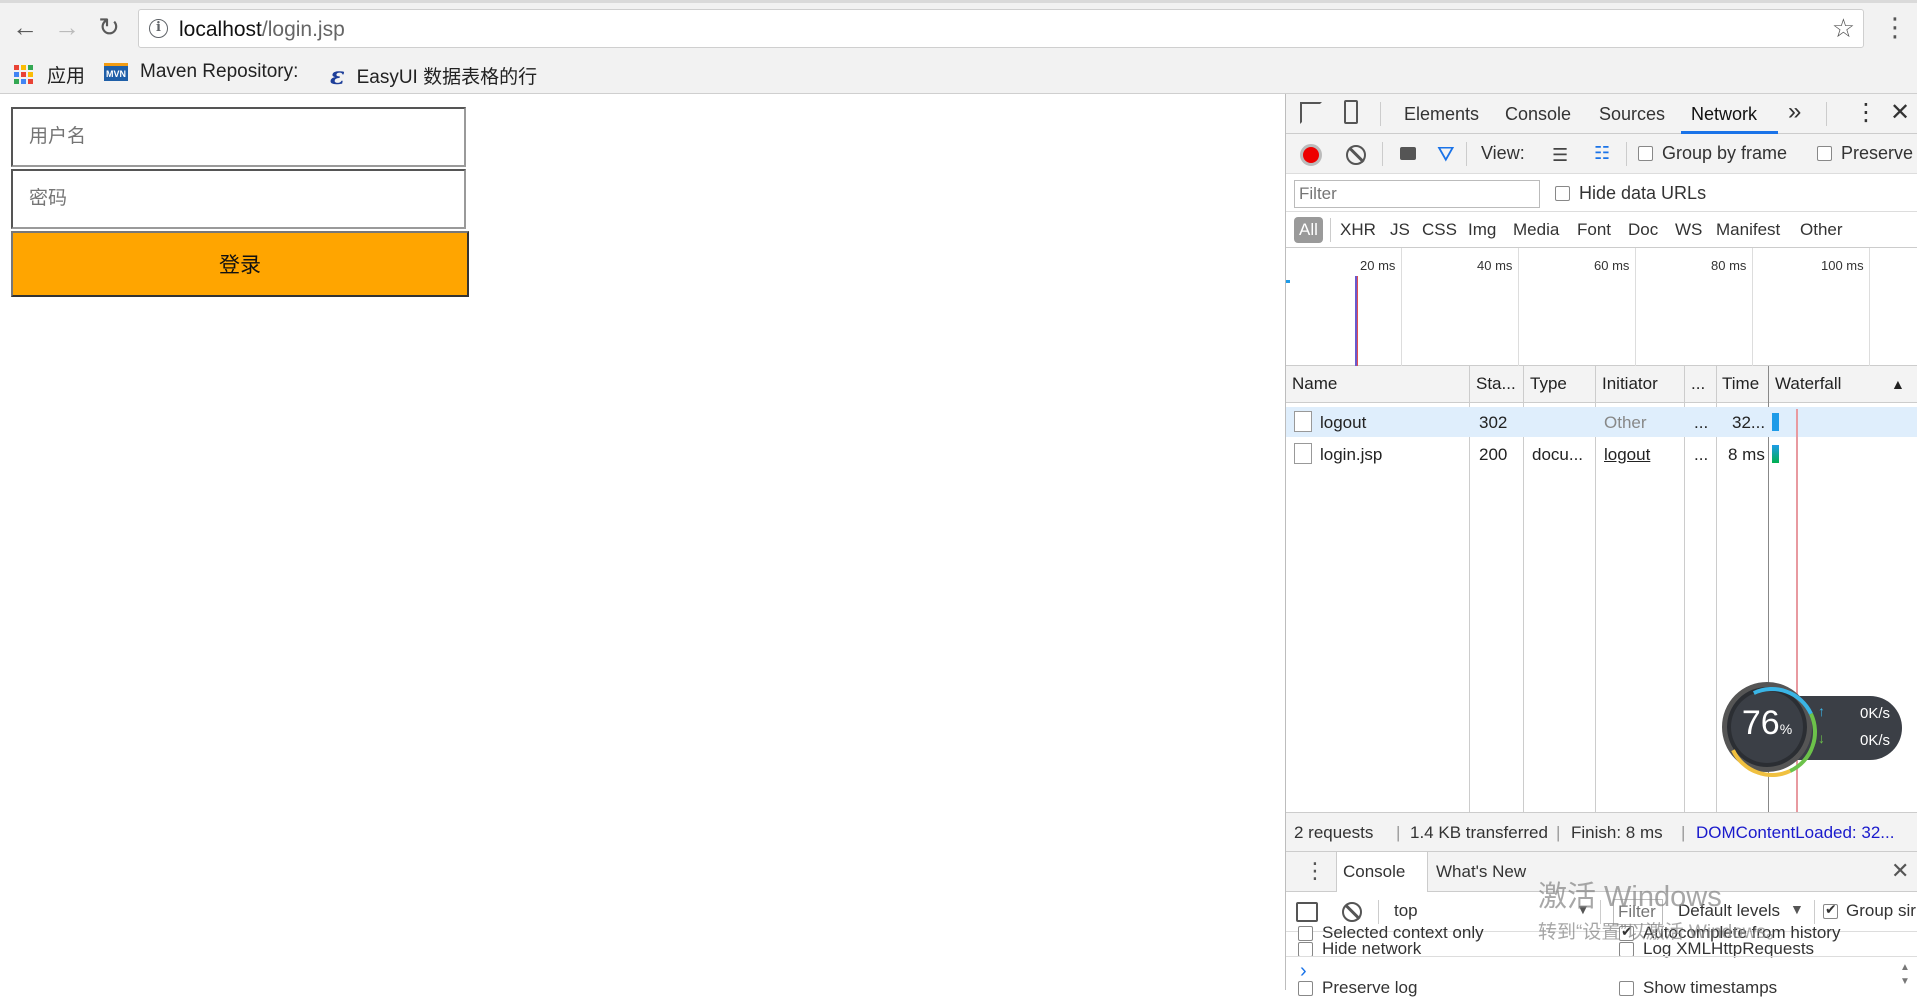 This screenshot has width=1917, height=998. Describe the element at coordinates (1288, 281) in the screenshot. I see `overview-request-bar` at that location.